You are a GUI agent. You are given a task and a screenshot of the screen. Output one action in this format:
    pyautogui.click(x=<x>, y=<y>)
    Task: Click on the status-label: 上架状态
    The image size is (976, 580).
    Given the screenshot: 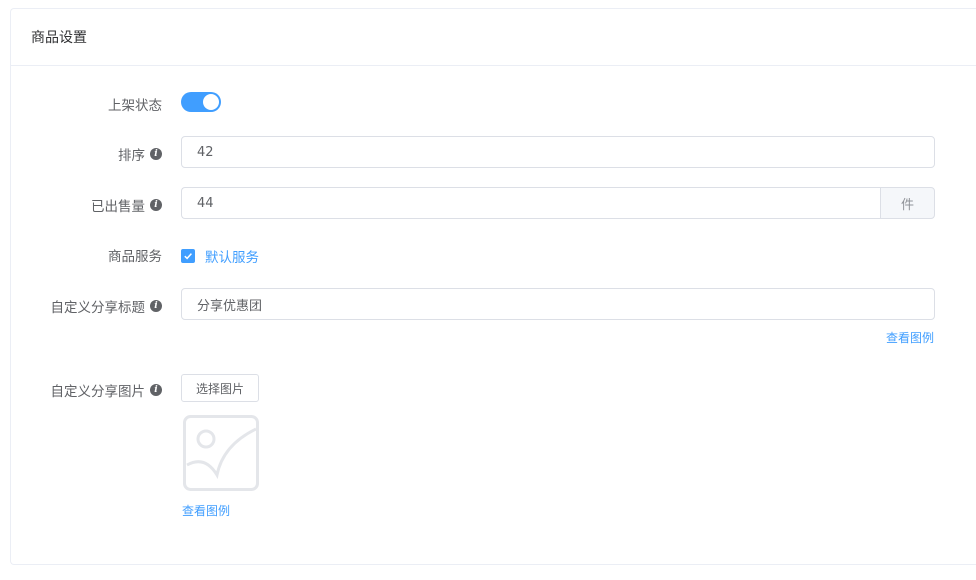 What is the action you would take?
    pyautogui.click(x=135, y=106)
    